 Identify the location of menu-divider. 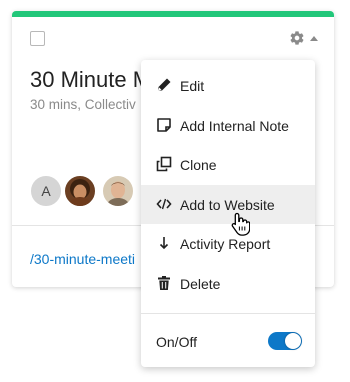
(228, 313).